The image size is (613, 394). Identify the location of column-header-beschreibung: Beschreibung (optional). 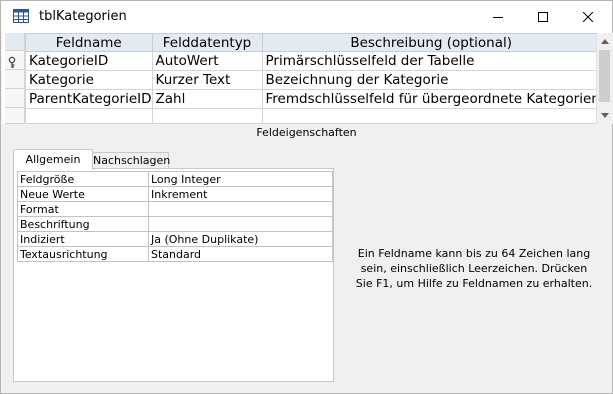
(431, 42).